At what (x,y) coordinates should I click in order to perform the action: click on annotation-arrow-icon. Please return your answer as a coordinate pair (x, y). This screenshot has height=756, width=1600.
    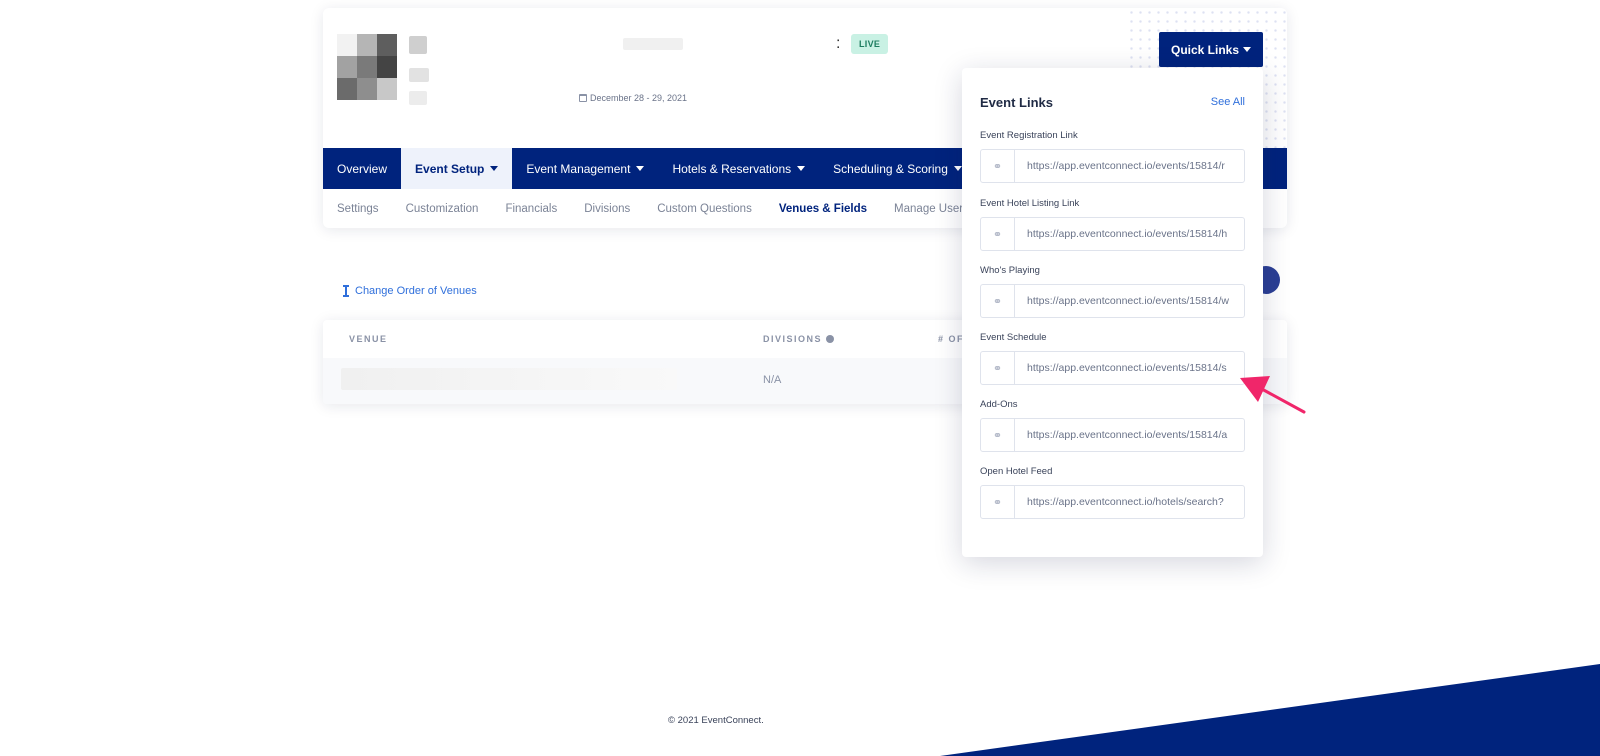
    Looking at the image, I should click on (1273, 395).